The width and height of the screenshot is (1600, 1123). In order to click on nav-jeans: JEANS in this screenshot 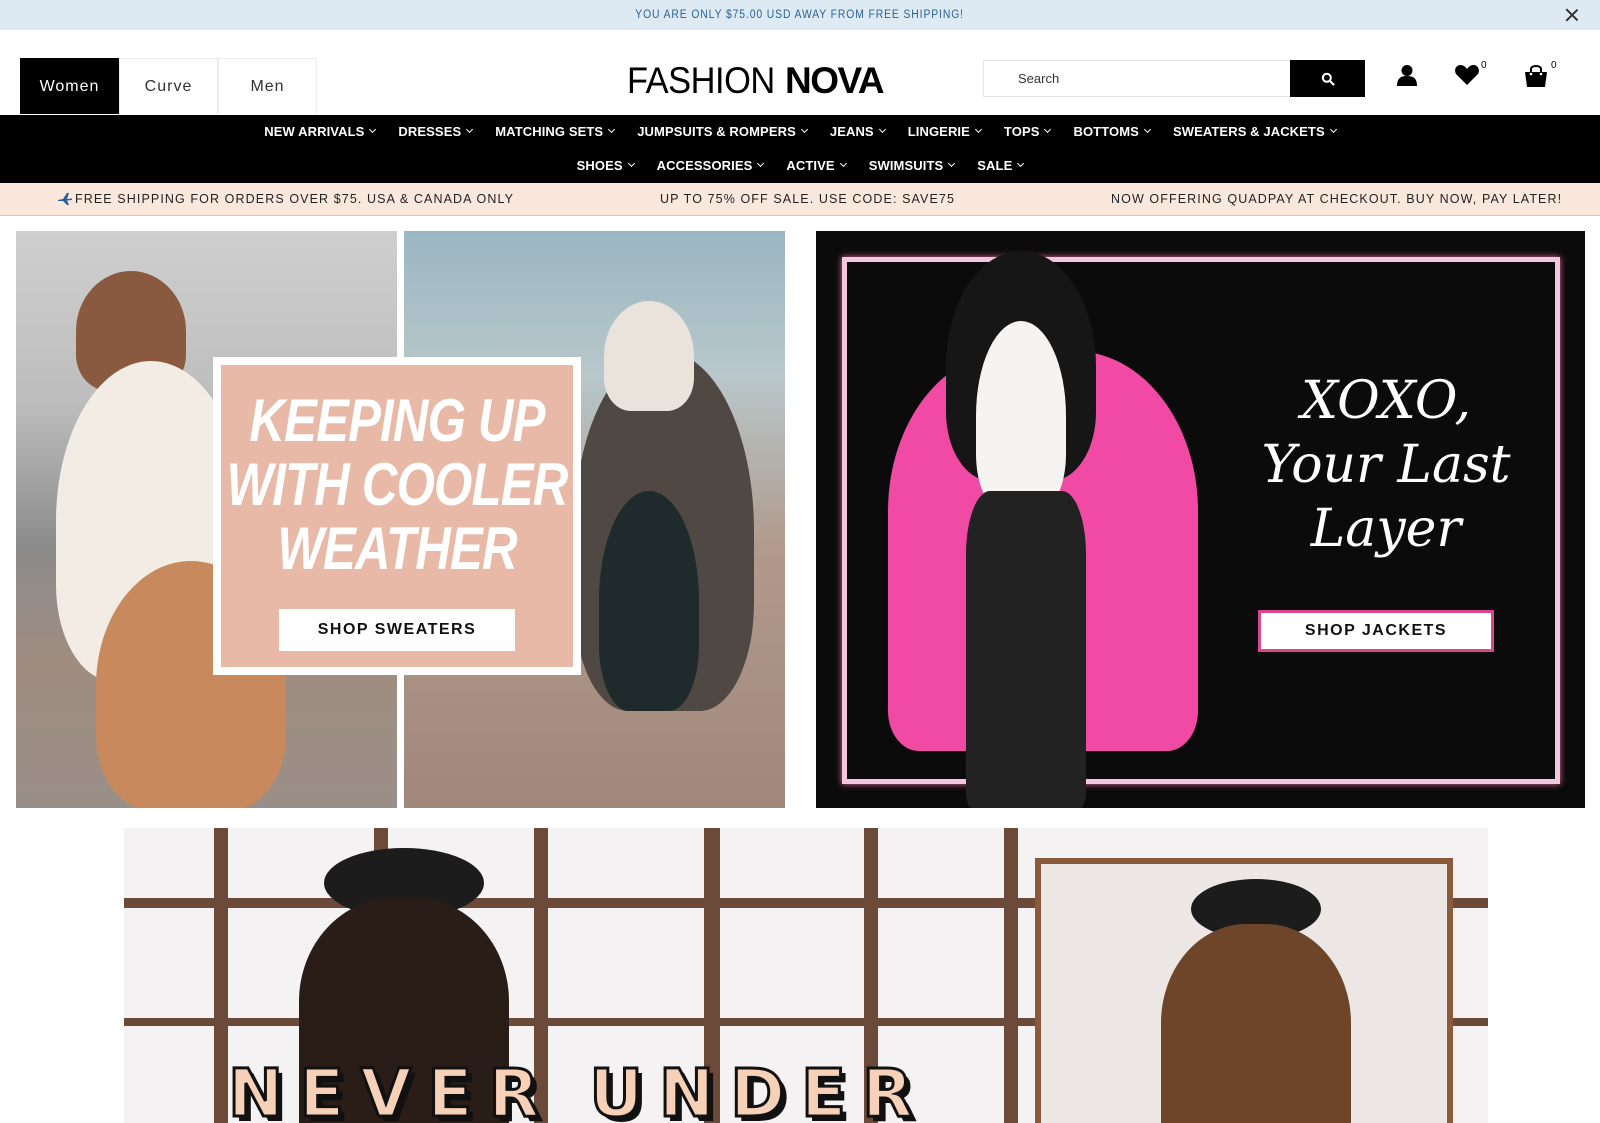, I will do `click(857, 131)`.